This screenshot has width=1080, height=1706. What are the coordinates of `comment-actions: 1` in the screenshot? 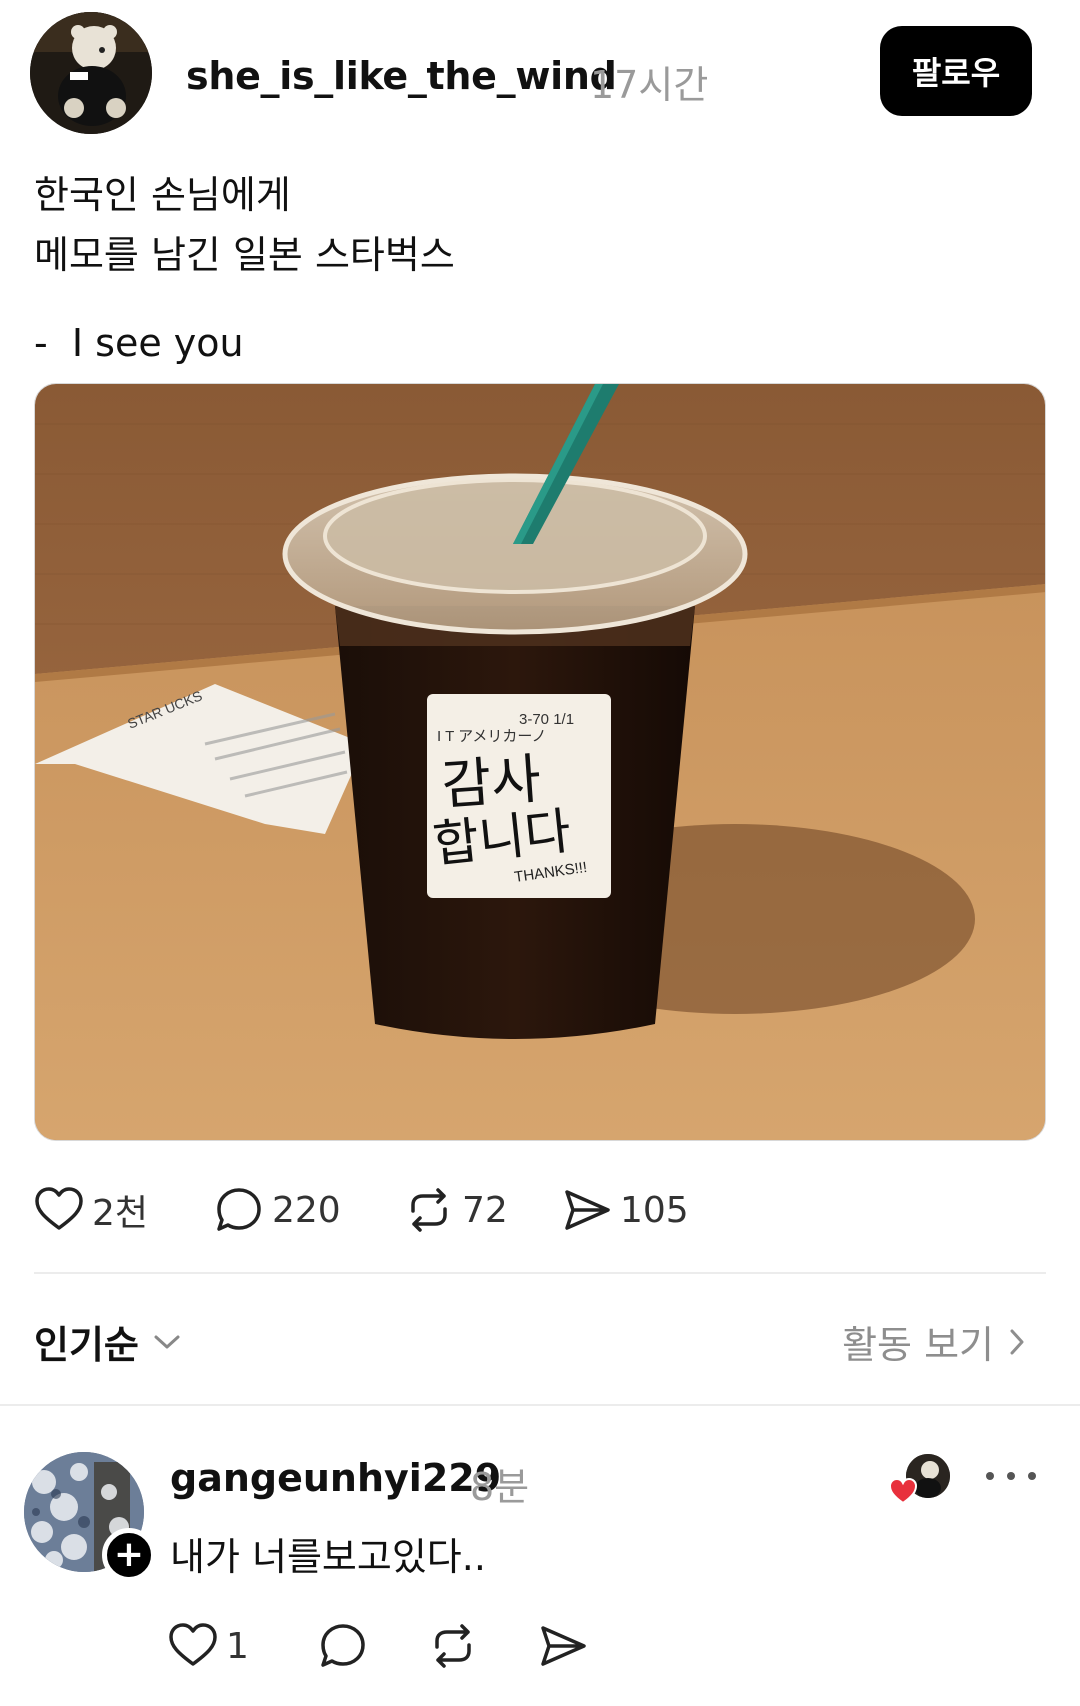 It's located at (418, 1646).